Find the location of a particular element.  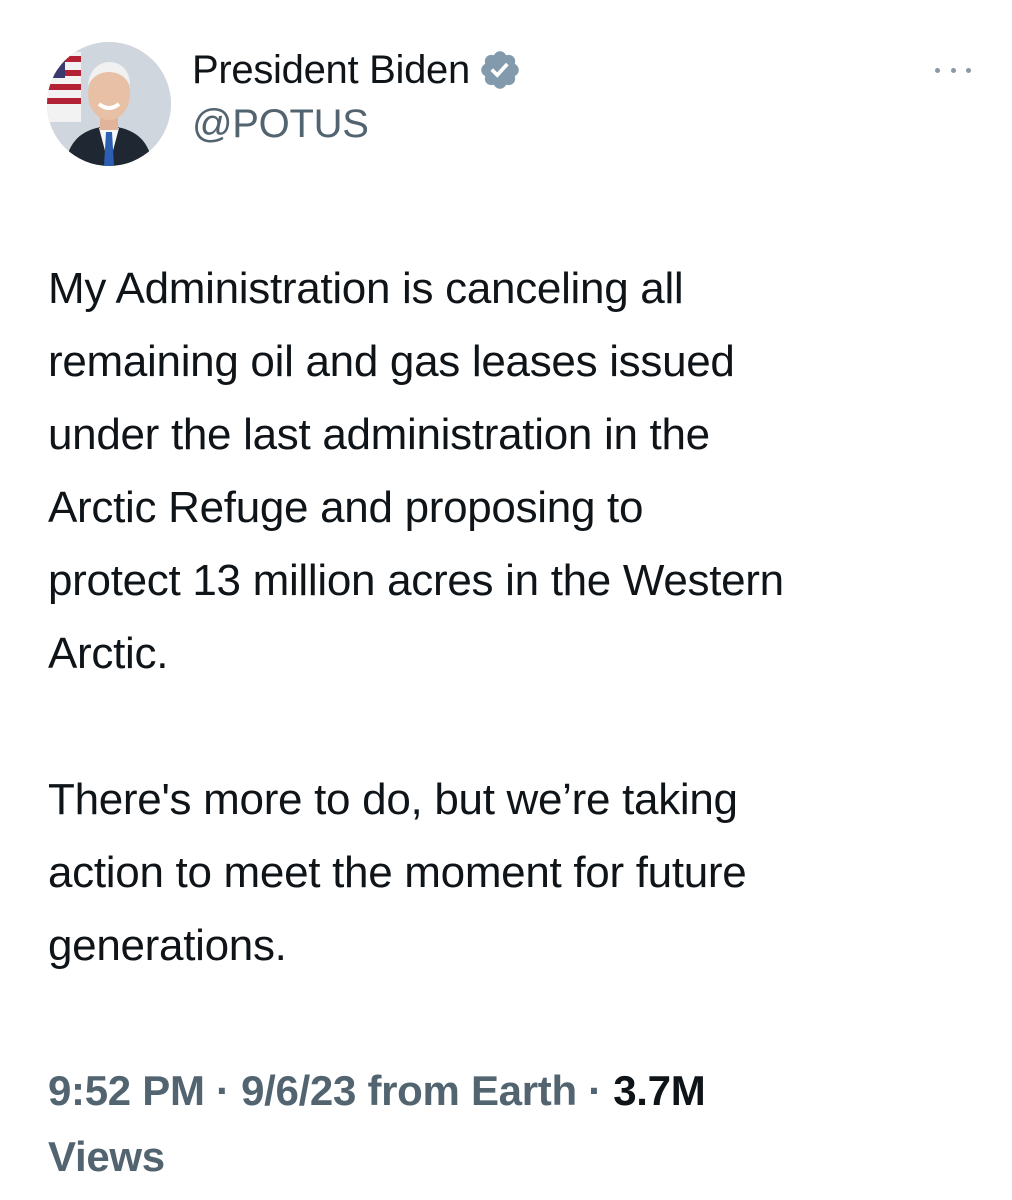

author-names: President Biden @POTUS is located at coordinates (357, 94).